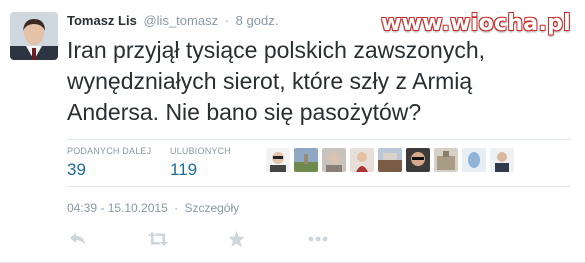 This screenshot has width=585, height=263. I want to click on author-avatar, so click(34, 36).